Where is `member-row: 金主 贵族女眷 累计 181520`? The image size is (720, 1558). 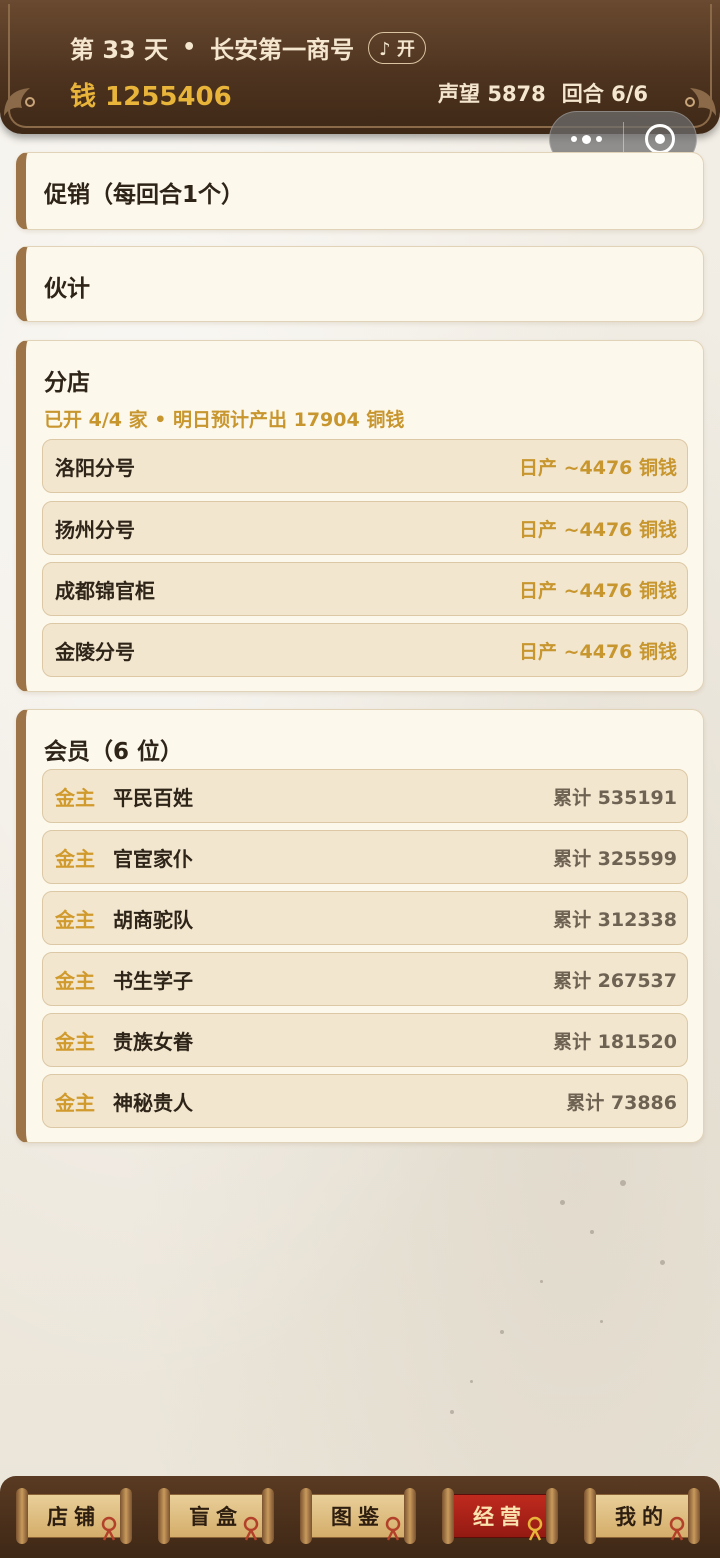 member-row: 金主 贵族女眷 累计 181520 is located at coordinates (365, 1040).